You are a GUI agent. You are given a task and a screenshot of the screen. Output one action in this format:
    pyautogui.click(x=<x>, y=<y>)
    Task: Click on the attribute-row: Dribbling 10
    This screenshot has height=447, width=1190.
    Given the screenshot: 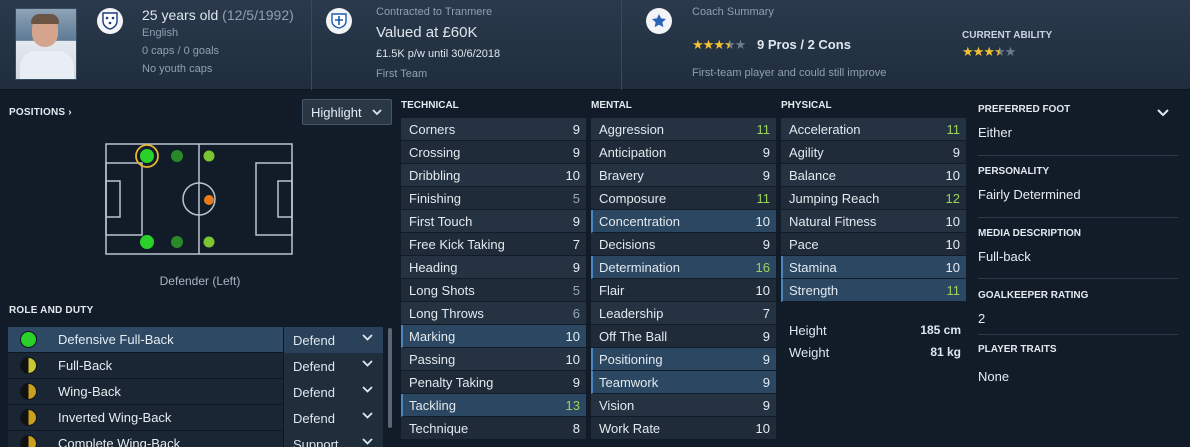 What is the action you would take?
    pyautogui.click(x=493, y=175)
    